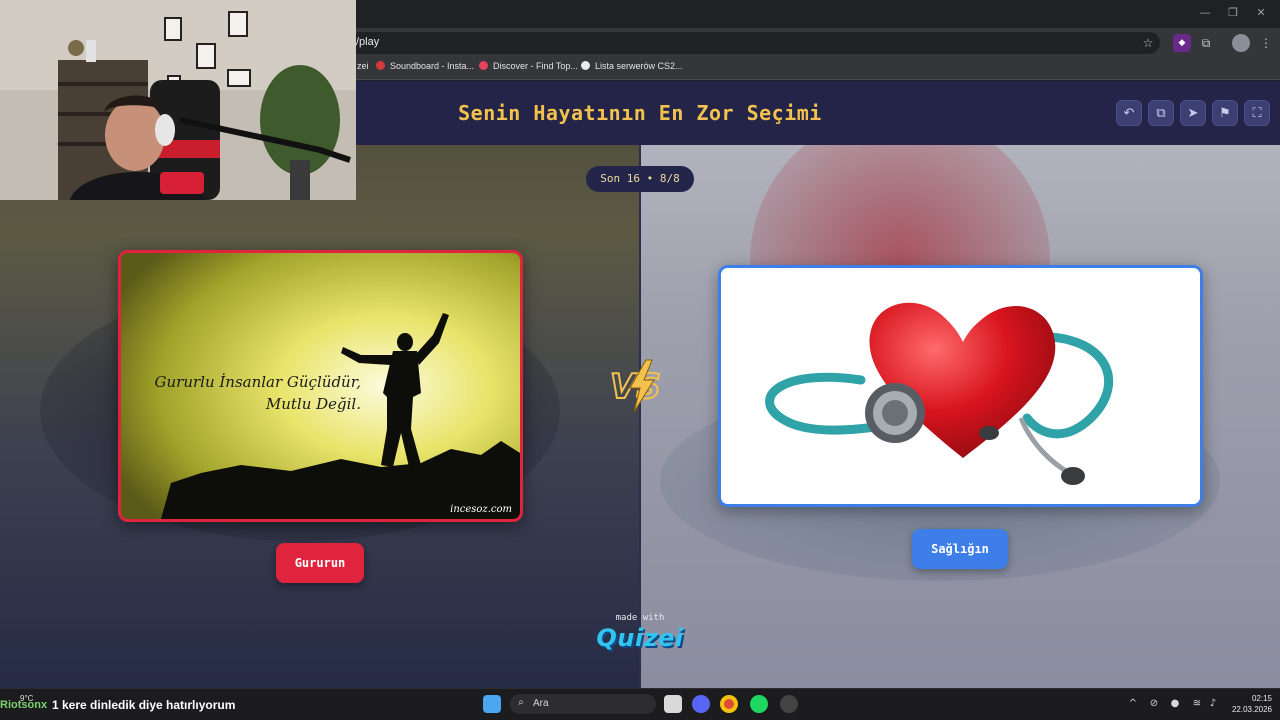 The height and width of the screenshot is (720, 1280). Describe the element at coordinates (640, 618) in the screenshot. I see `made-with-label: made with` at that location.